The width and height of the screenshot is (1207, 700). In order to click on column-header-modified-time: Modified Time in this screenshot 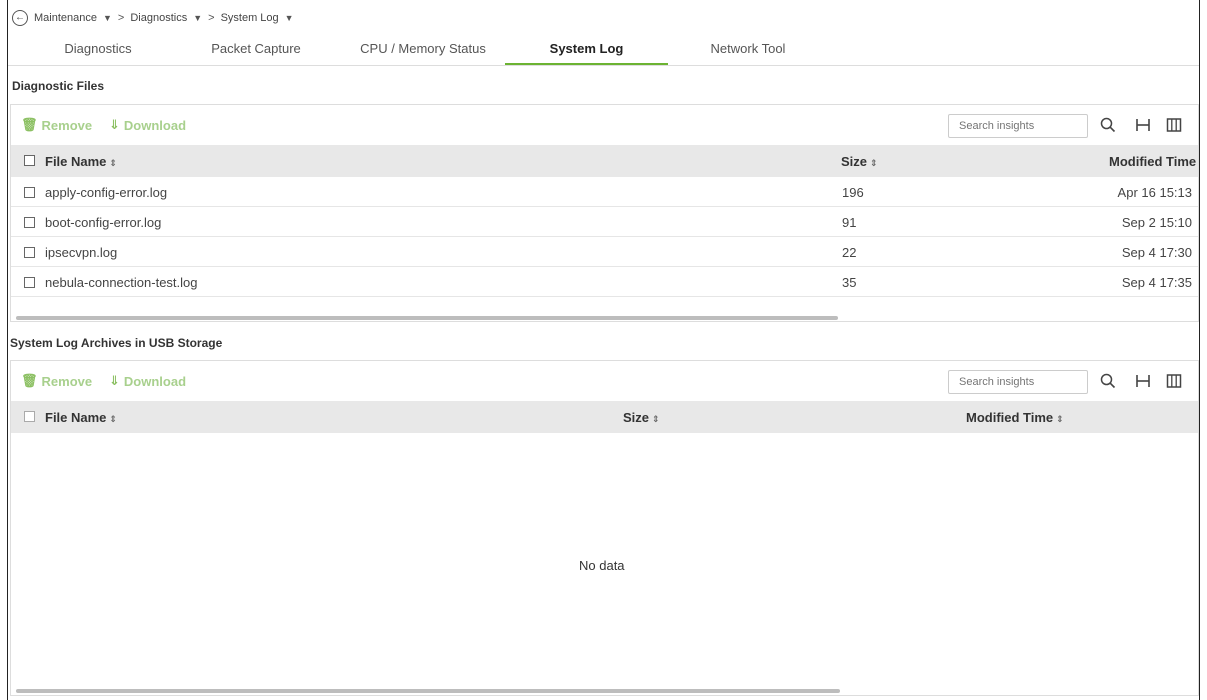, I will do `click(1152, 161)`.